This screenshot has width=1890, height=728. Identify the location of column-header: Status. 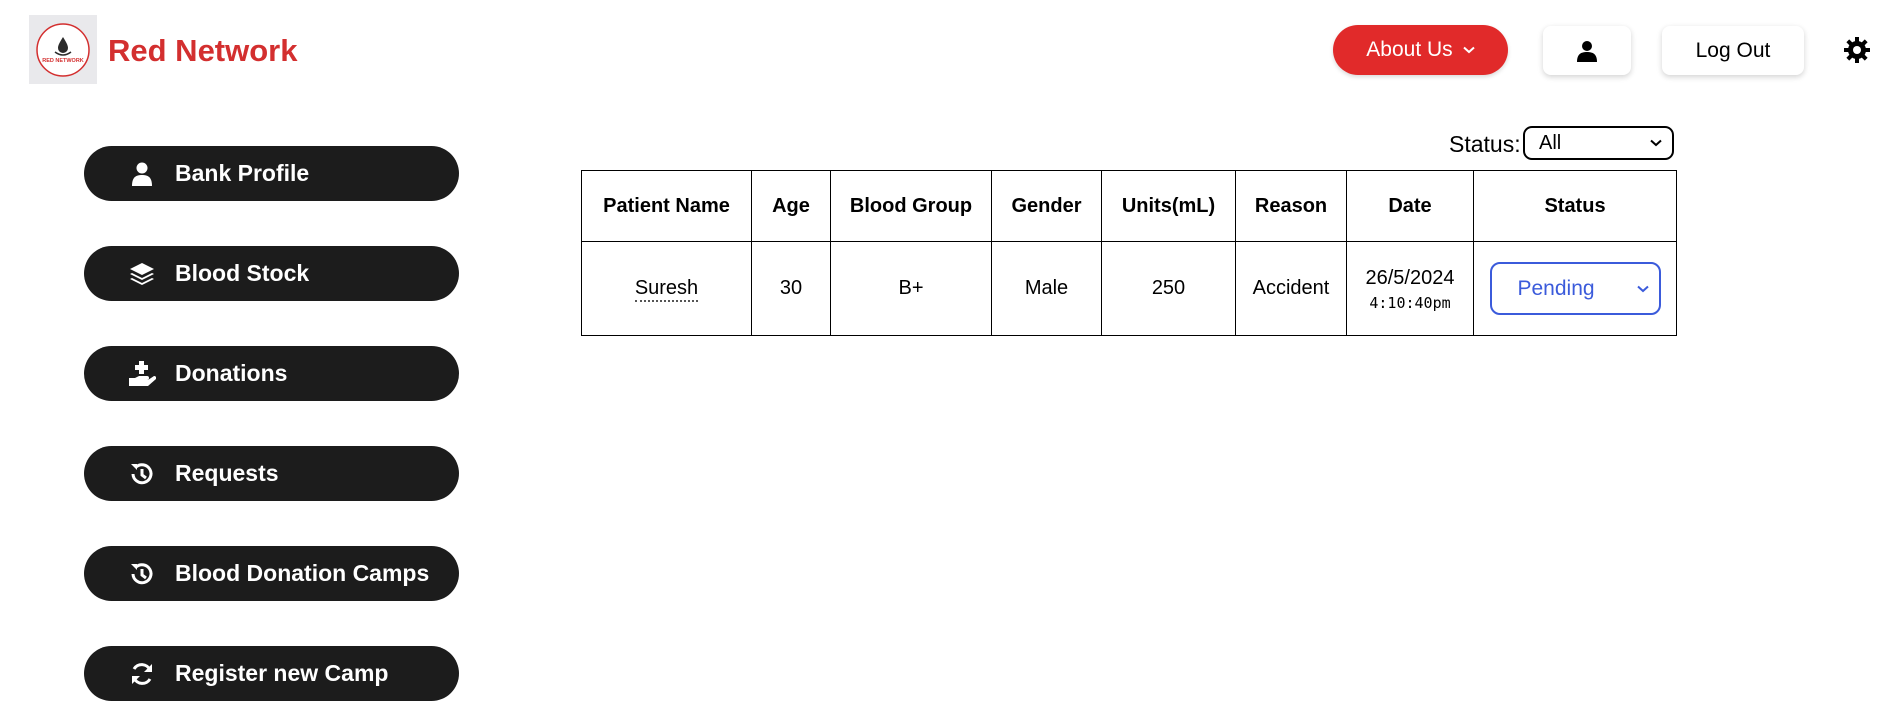
(1575, 206).